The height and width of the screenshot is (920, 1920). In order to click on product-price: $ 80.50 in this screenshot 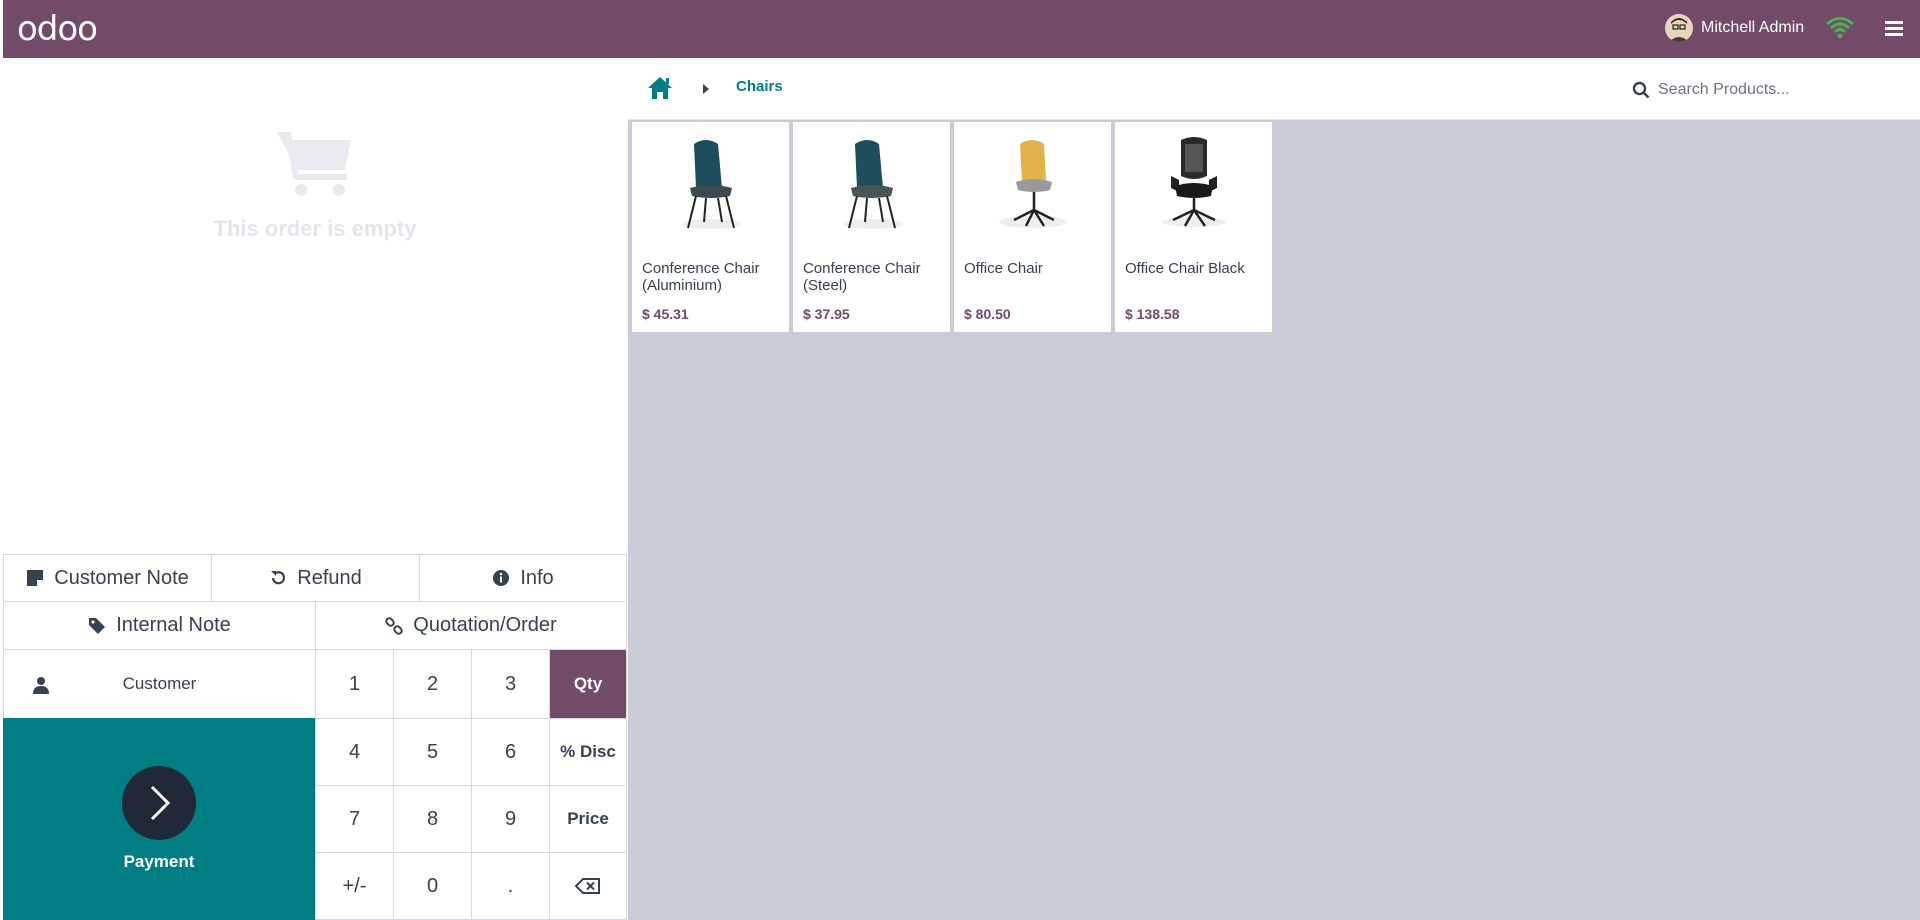, I will do `click(987, 314)`.